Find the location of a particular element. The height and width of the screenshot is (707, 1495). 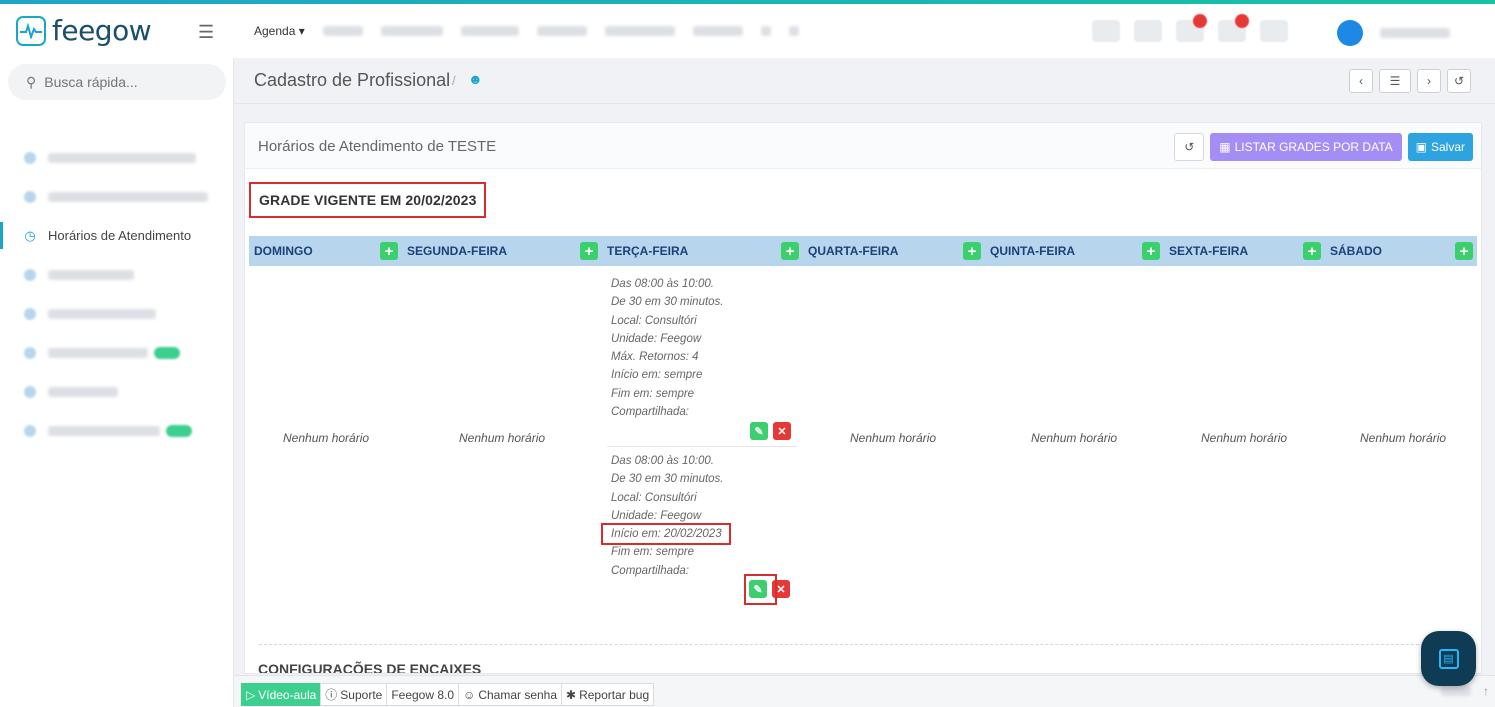

sidebar-item-label: Horários de Atendimento is located at coordinates (120, 235).